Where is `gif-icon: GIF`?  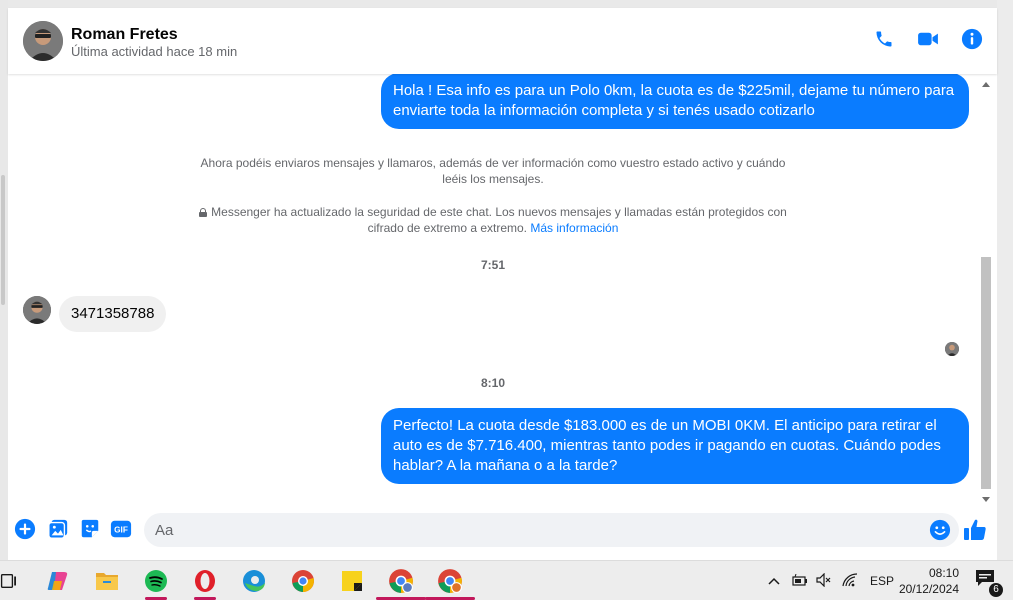 gif-icon: GIF is located at coordinates (121, 529).